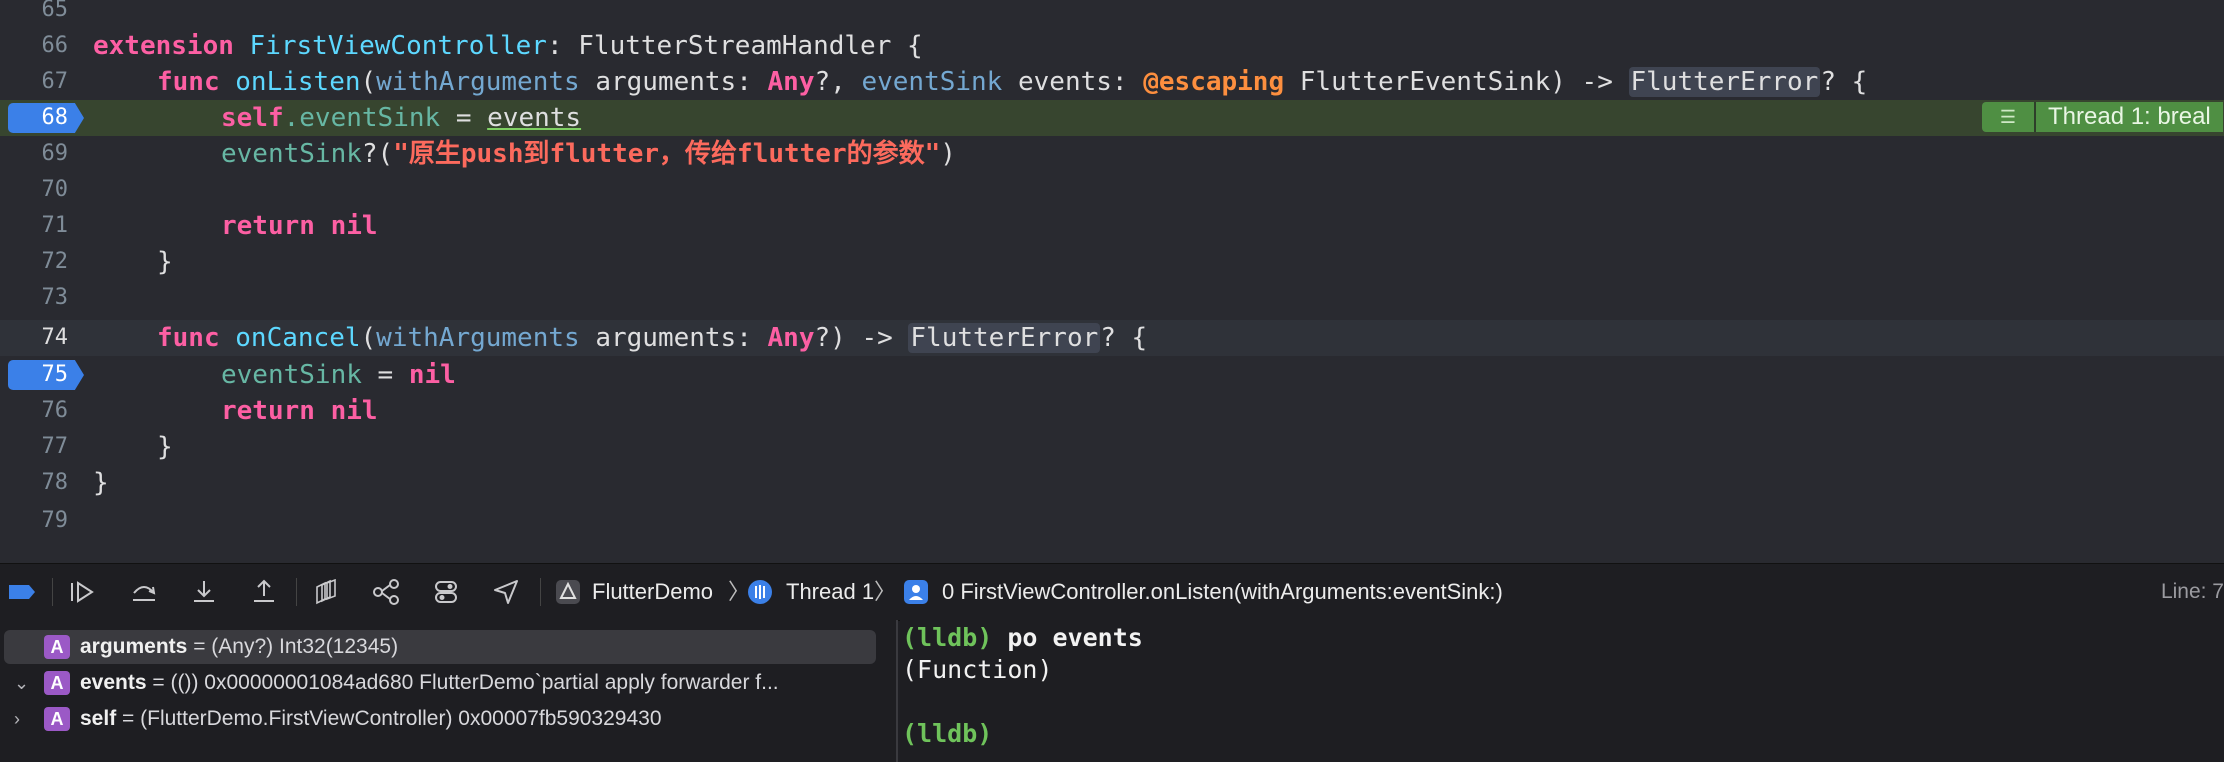 This screenshot has width=2224, height=762. I want to click on thread-icon, so click(760, 592).